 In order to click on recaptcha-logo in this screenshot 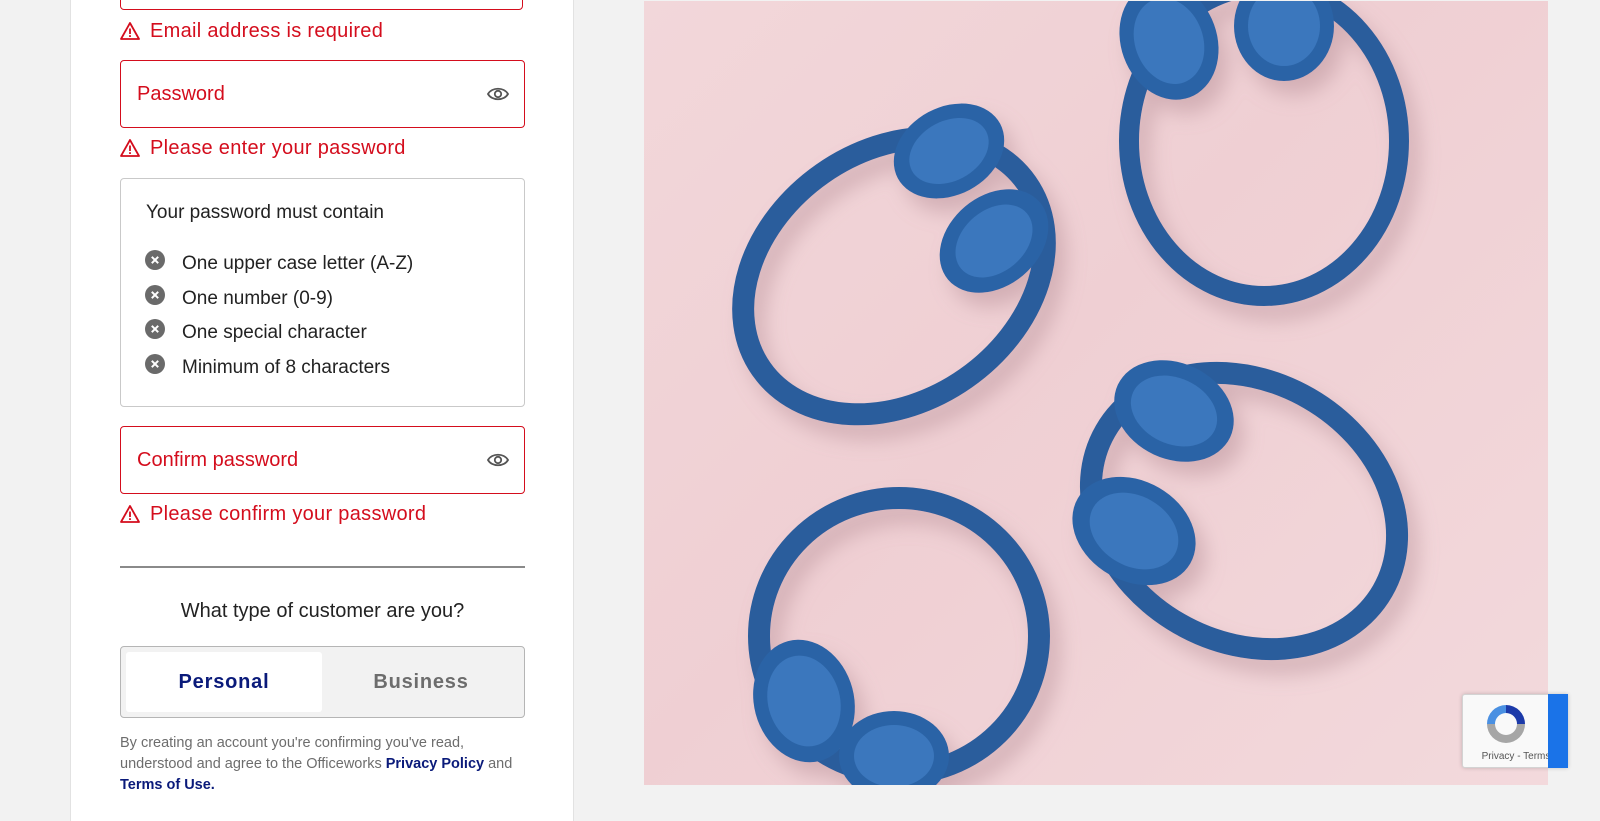, I will do `click(1506, 724)`.